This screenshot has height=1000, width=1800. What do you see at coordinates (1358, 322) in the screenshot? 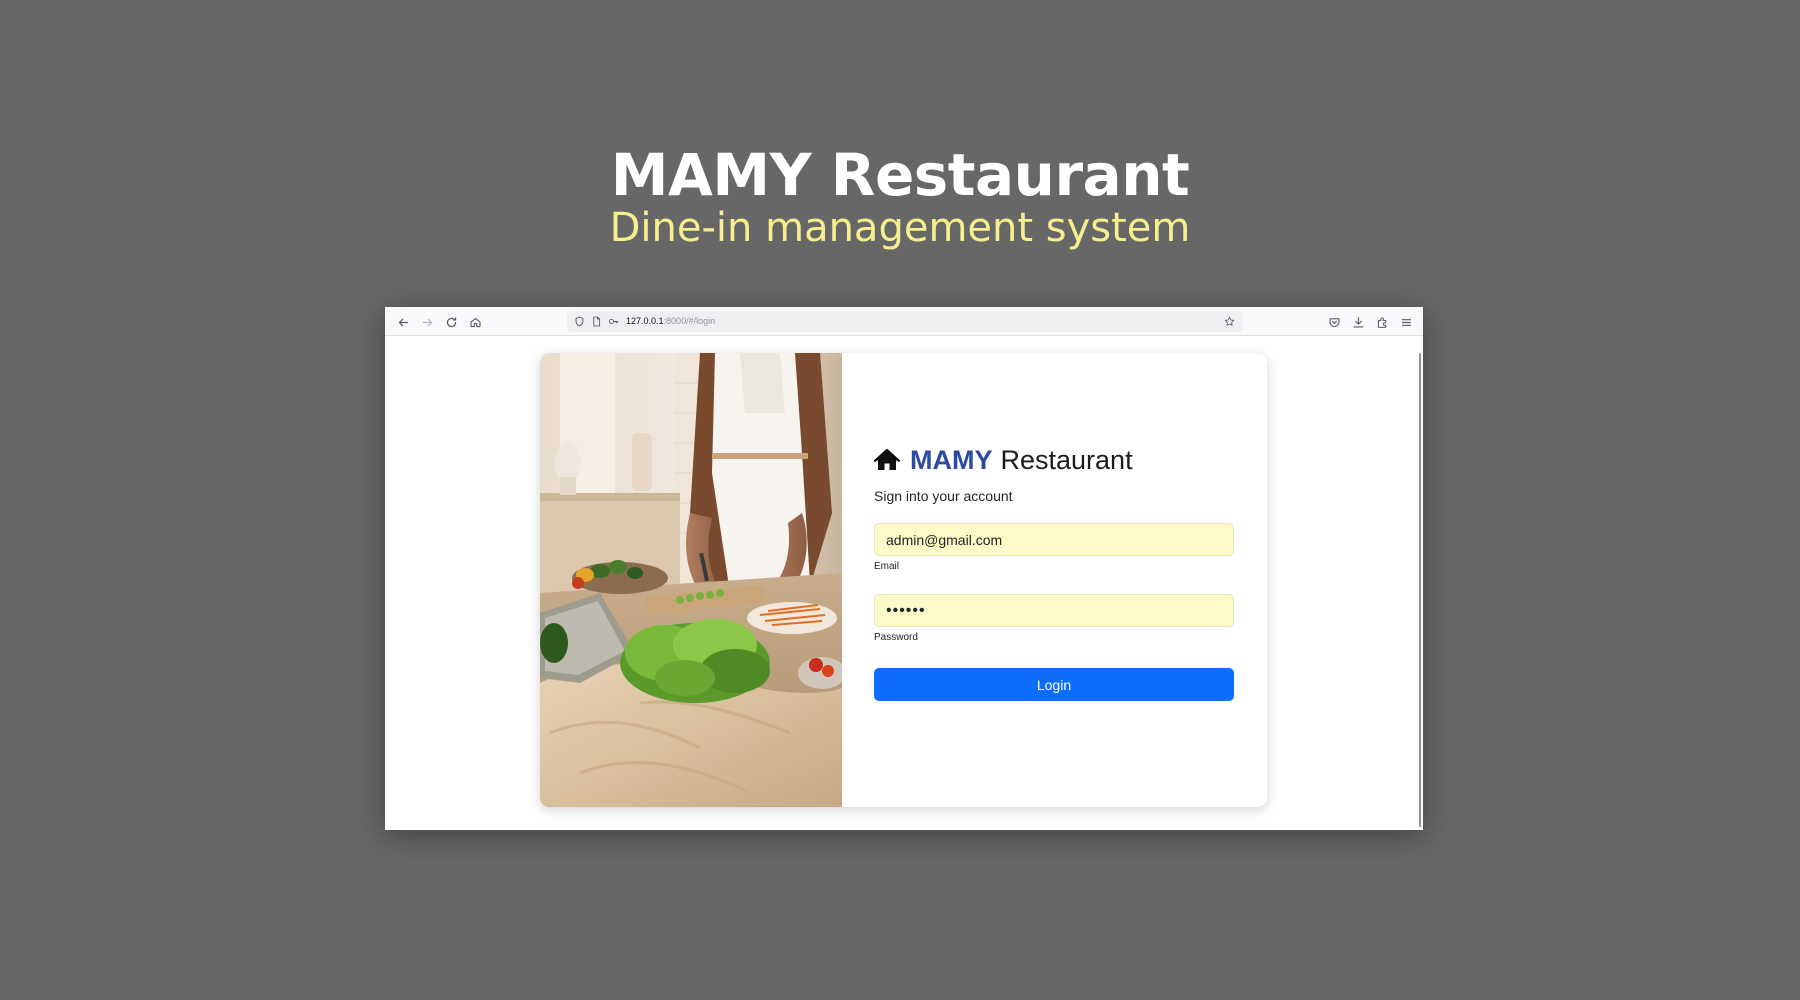
I see `download-icon` at bounding box center [1358, 322].